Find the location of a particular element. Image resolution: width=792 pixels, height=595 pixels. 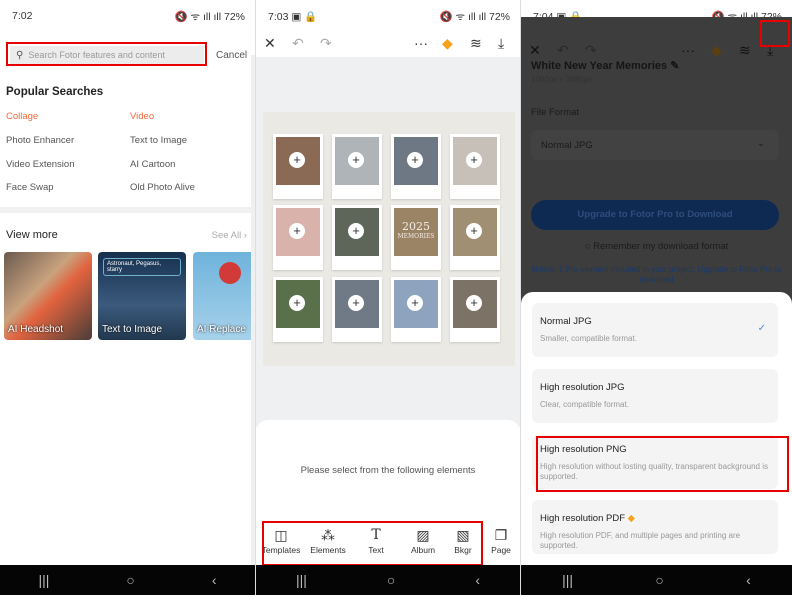

remember-format-checkbox: ○ Remember my download format is located at coordinates (656, 246).